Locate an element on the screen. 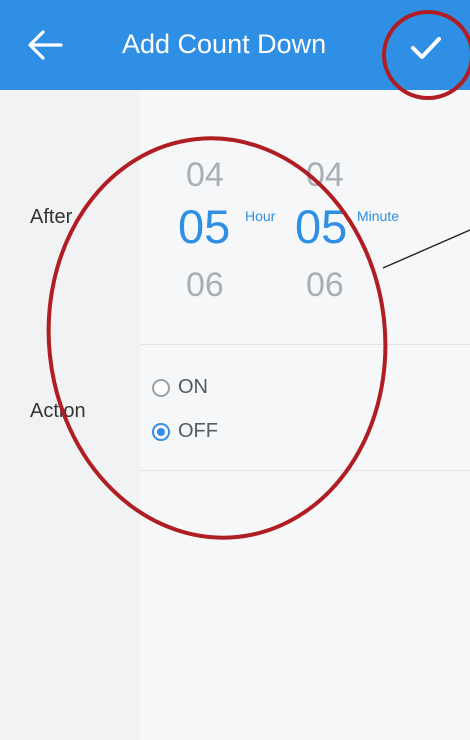 The height and width of the screenshot is (740, 470). hour-next-value: 06 is located at coordinates (205, 285).